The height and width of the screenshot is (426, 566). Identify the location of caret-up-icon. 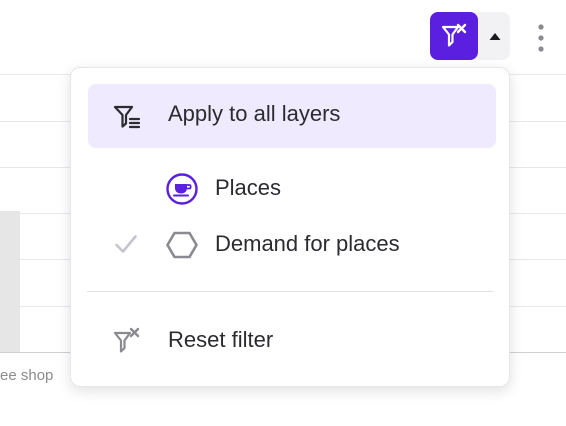
(495, 36).